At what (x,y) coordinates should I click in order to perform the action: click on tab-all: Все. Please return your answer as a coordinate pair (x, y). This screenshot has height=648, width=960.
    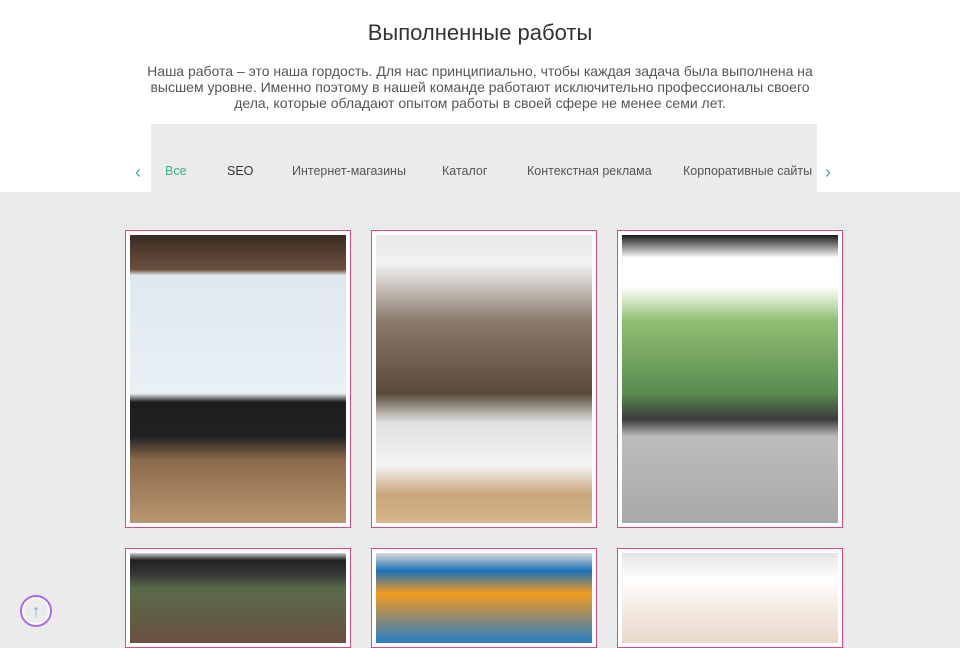
    Looking at the image, I should click on (176, 171).